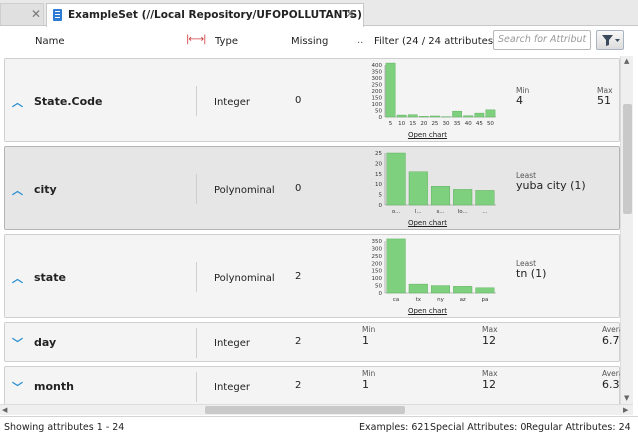 This screenshot has height=445, width=638. What do you see at coordinates (4, 410) in the screenshot?
I see `scroll-left-icon: ◀` at bounding box center [4, 410].